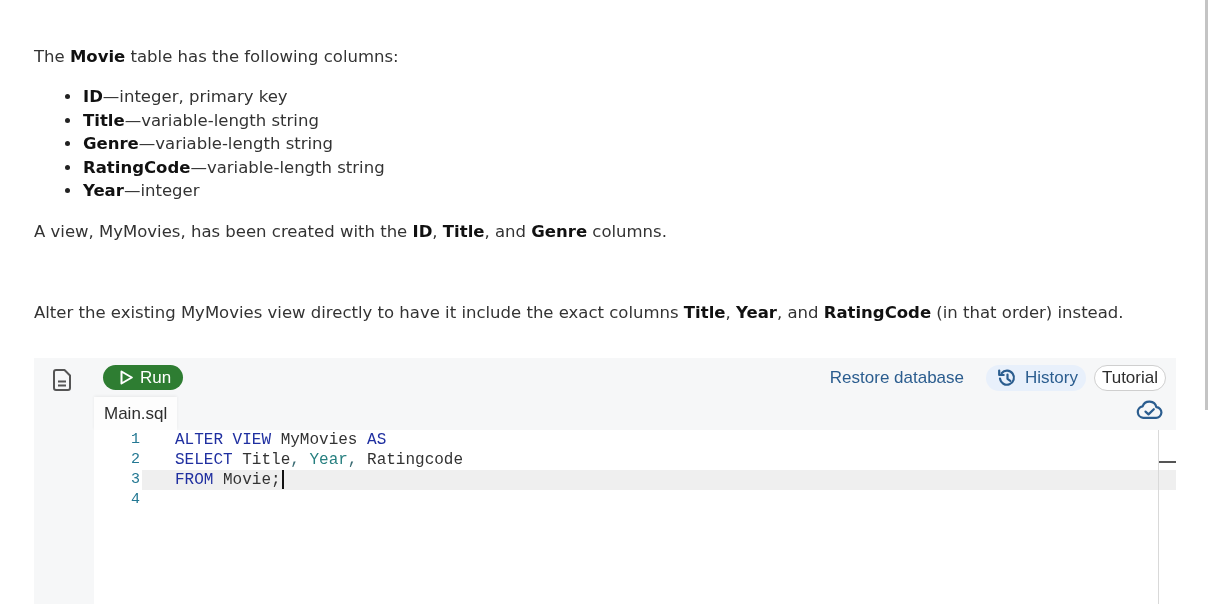 This screenshot has width=1208, height=604. I want to click on view-description: A view, MyMovies, has been created with the ID, Title, and Genre columns., so click(351, 231).